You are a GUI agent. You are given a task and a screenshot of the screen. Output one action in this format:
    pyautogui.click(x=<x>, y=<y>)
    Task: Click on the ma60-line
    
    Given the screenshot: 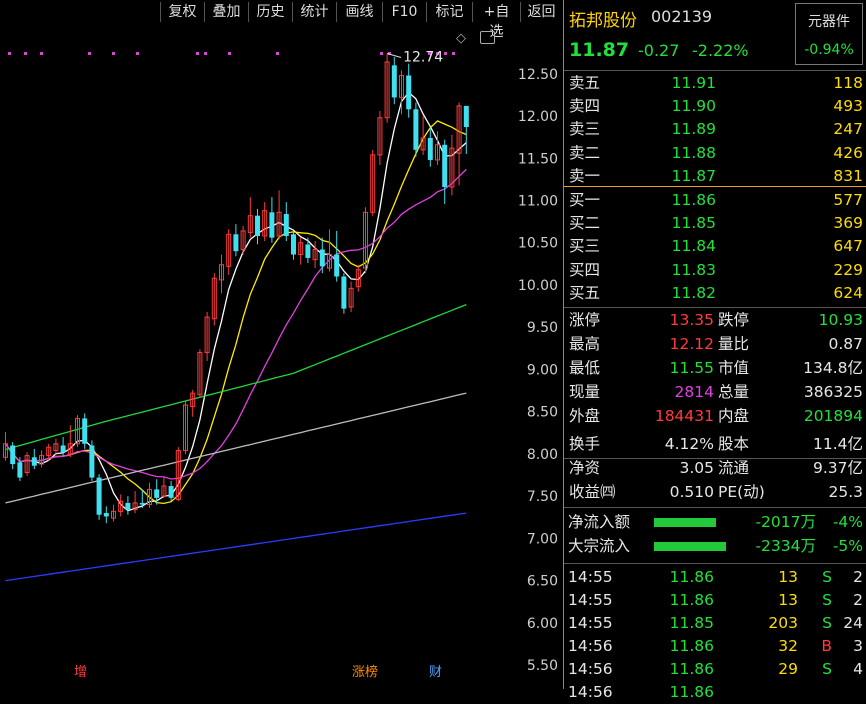 What is the action you would take?
    pyautogui.click(x=236, y=377)
    